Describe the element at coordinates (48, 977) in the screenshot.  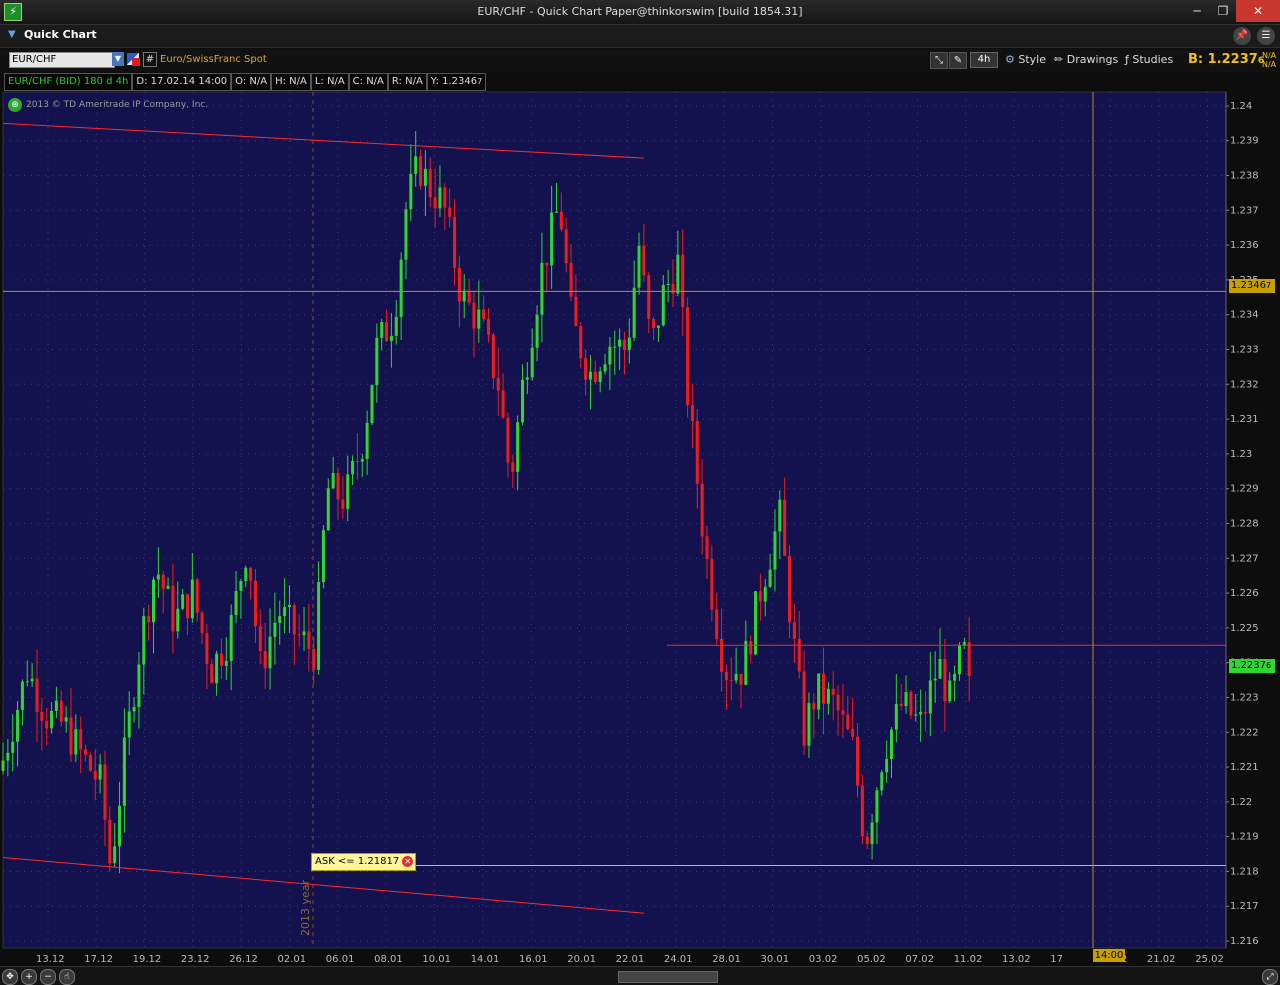
I see `zoom-out-icon: −` at that location.